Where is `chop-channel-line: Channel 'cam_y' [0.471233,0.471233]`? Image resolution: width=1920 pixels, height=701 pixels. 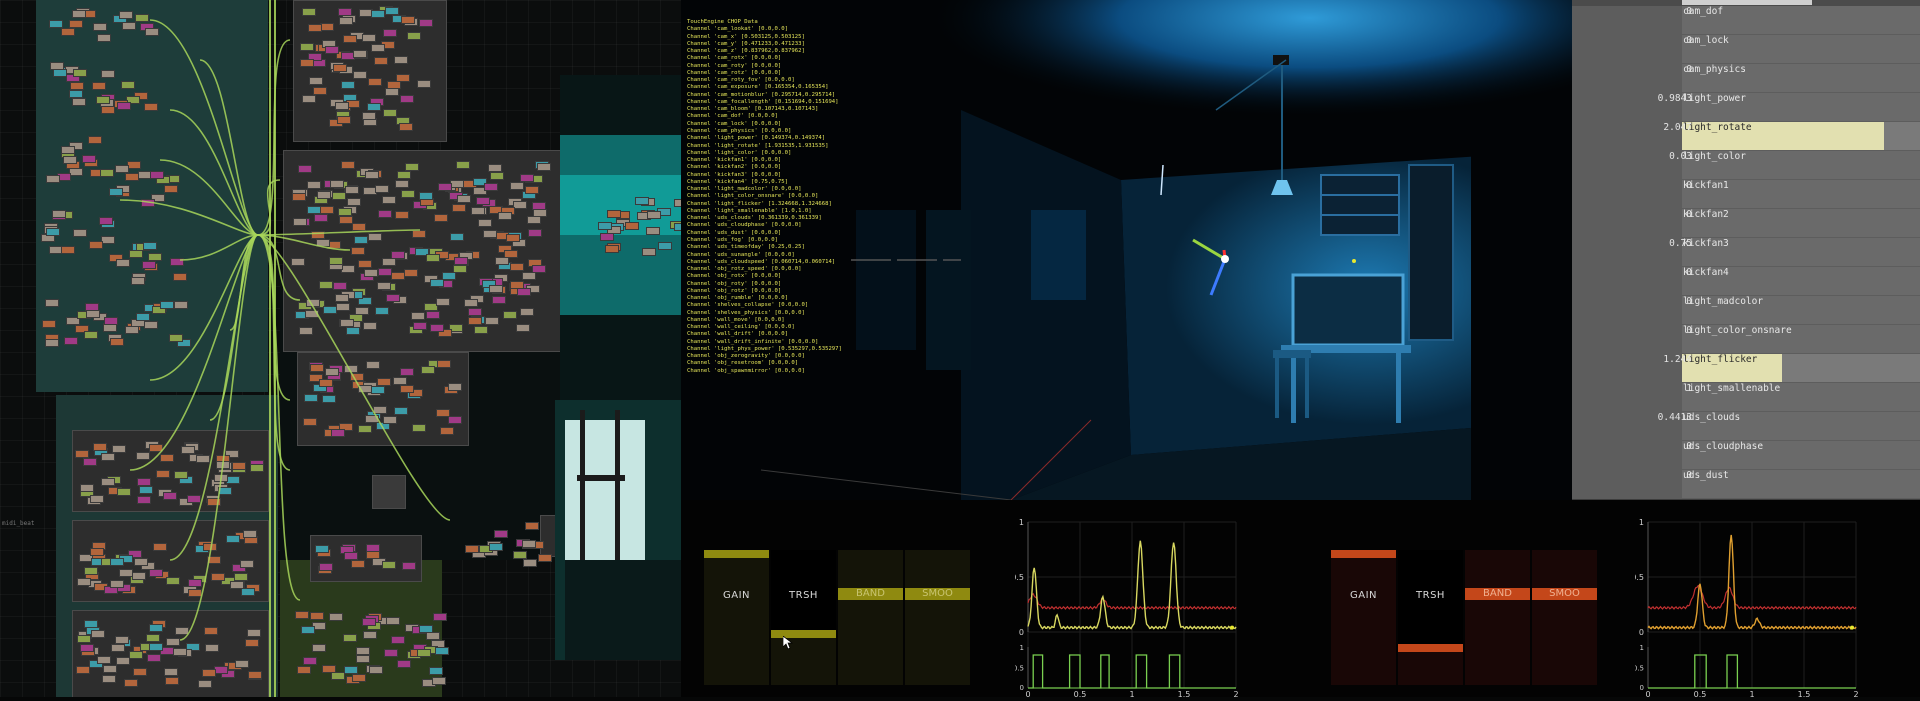 chop-channel-line: Channel 'cam_y' [0.471233,0.471233] is located at coordinates (746, 43).